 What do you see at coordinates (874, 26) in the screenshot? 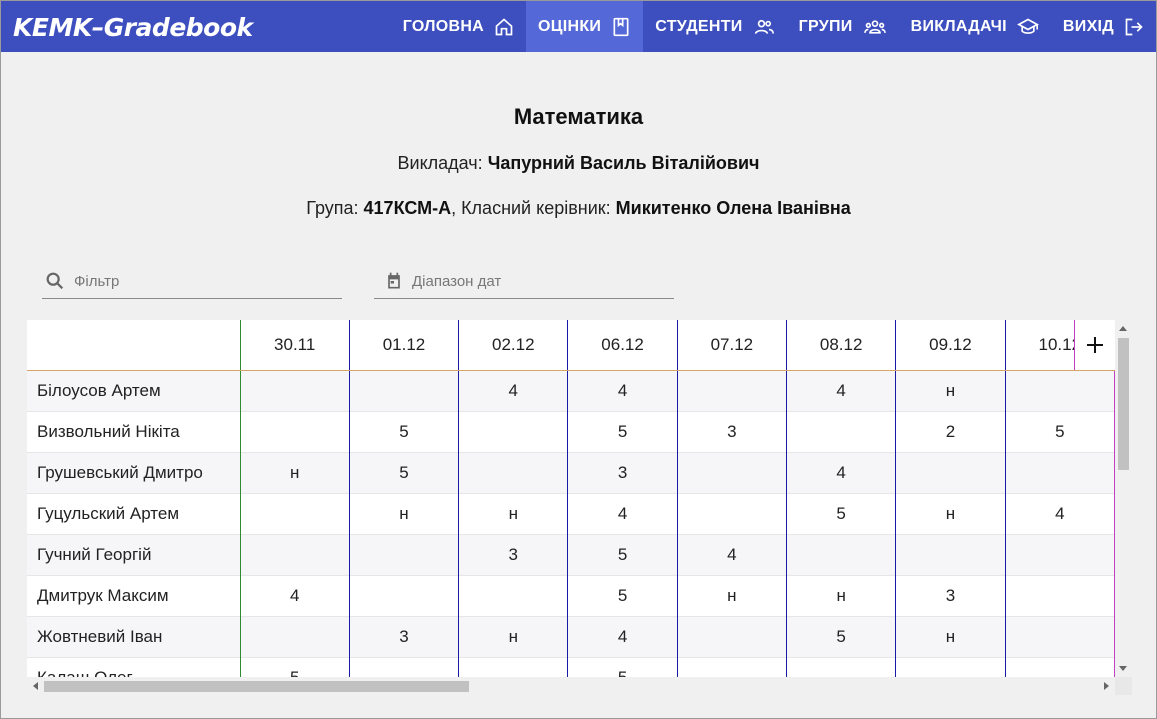
I see `groups-icon` at bounding box center [874, 26].